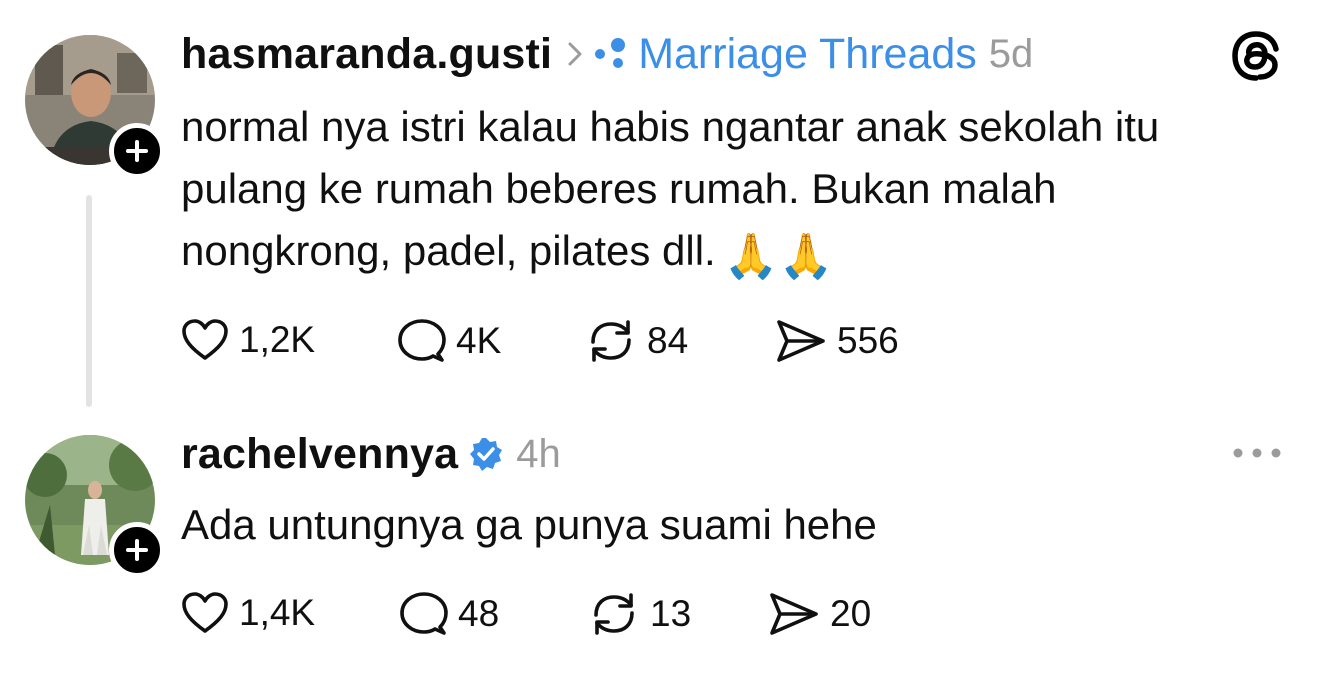 The width and height of the screenshot is (1320, 679). Describe the element at coordinates (851, 613) in the screenshot. I see `reply-share-count: 20` at that location.